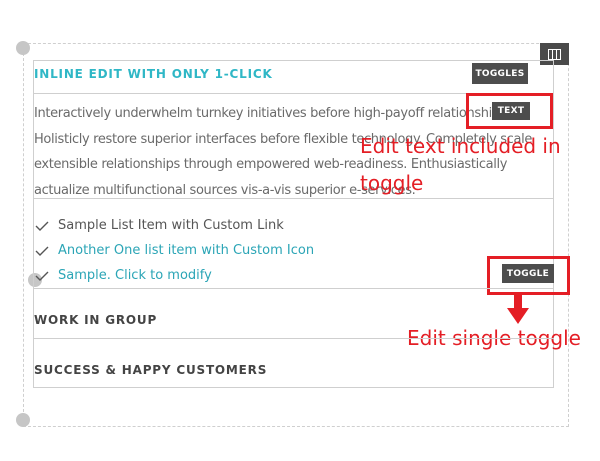  Describe the element at coordinates (511, 111) in the screenshot. I see `text-tag: TEXT` at that location.